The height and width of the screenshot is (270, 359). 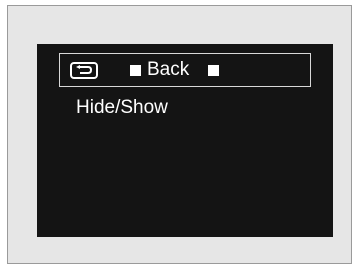 I want to click on back-menu-item: Back, so click(x=185, y=70).